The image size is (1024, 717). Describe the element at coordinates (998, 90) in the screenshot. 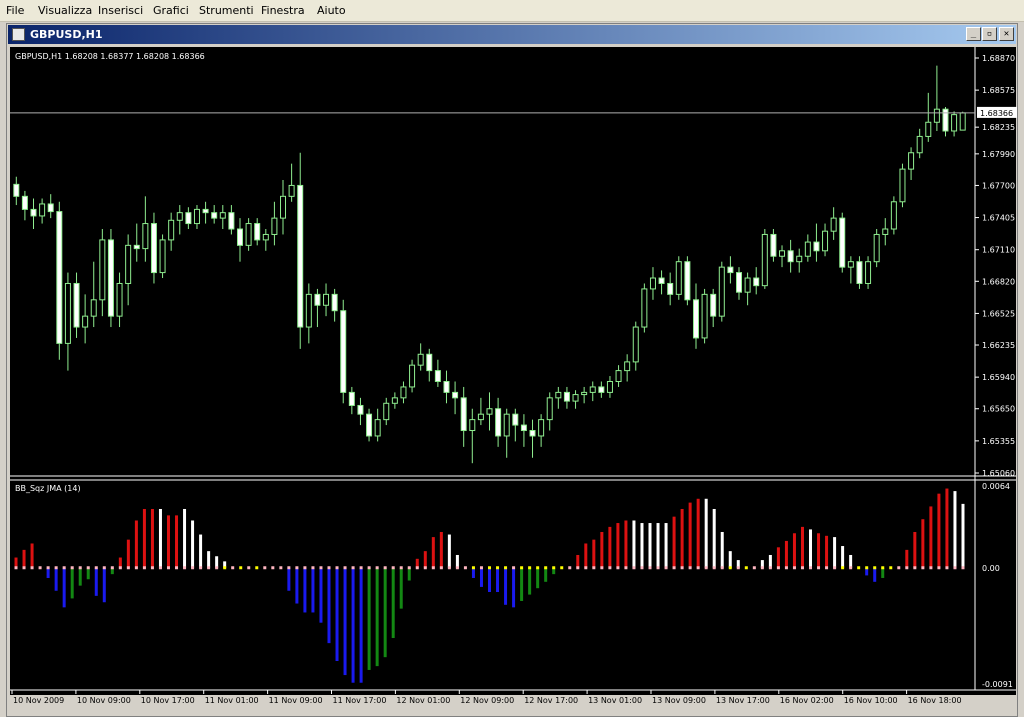

I see `price-axis-label: 1.68575` at that location.